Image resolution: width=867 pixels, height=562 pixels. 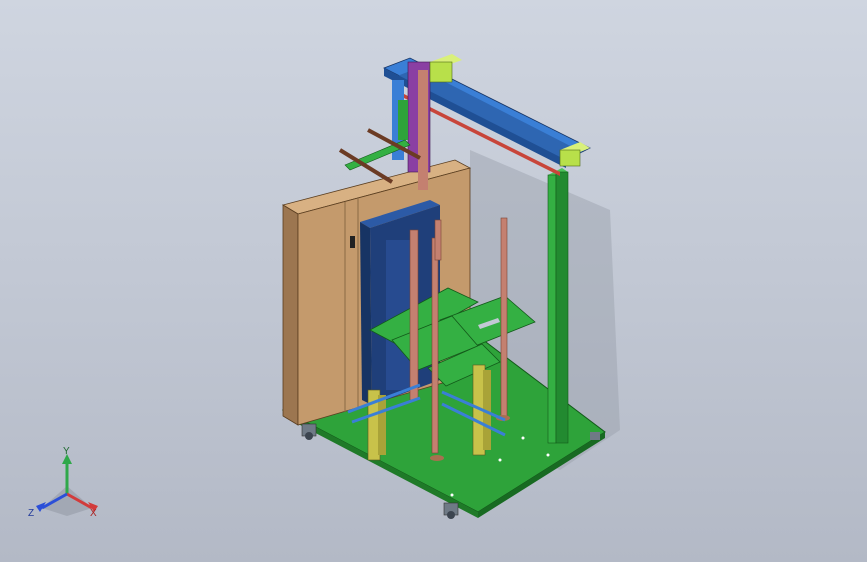 I want to click on triad-z-label: Z, so click(x=31, y=513).